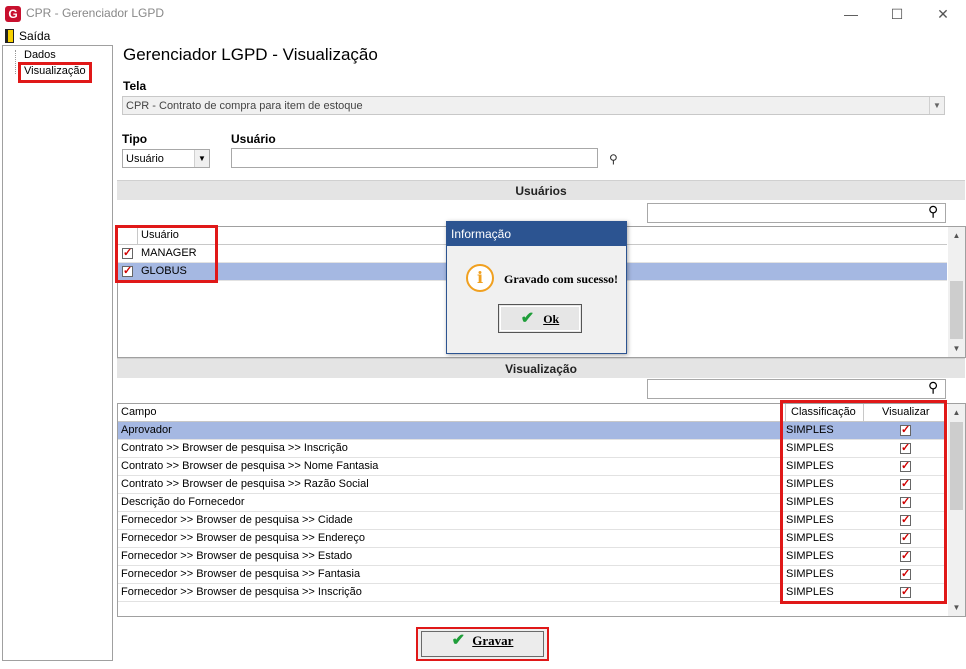 The image size is (966, 669). Describe the element at coordinates (9, 36) in the screenshot. I see `door-exit-icon` at that location.